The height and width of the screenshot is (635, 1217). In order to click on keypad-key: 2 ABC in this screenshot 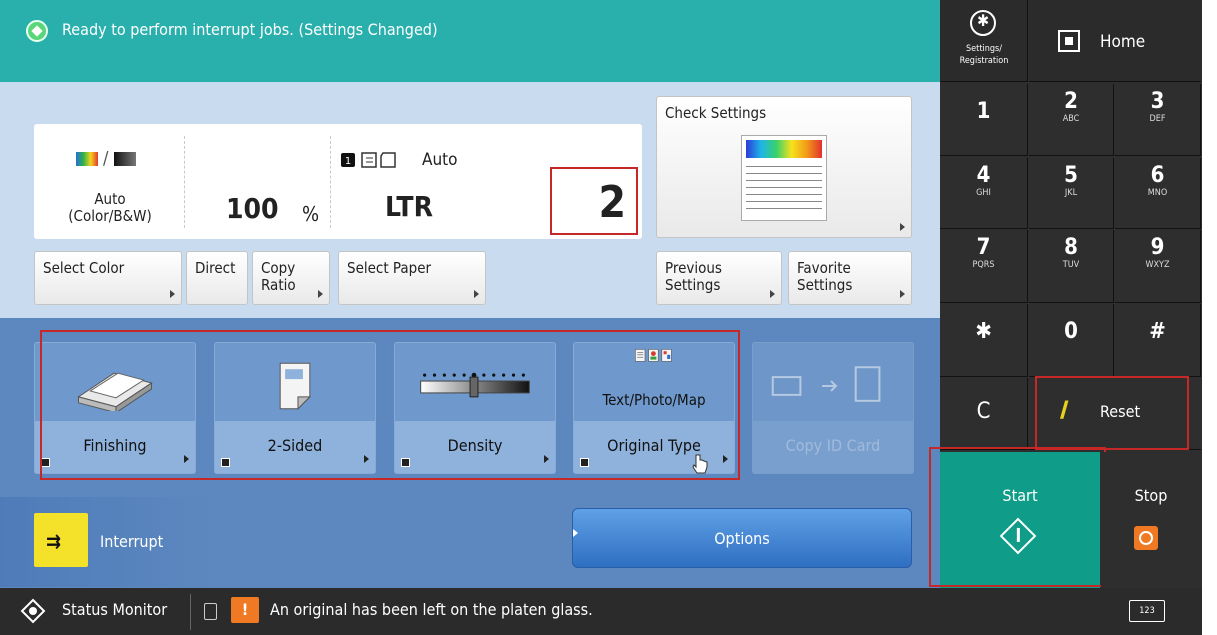, I will do `click(1071, 120)`.